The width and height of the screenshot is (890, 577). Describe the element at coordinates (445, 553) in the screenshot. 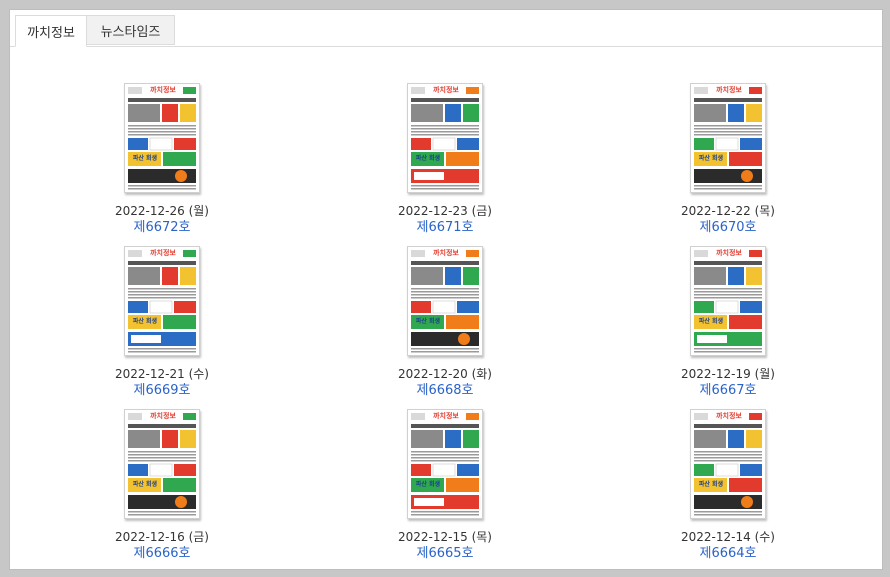

I see `issue-number-link: 제6665호` at that location.